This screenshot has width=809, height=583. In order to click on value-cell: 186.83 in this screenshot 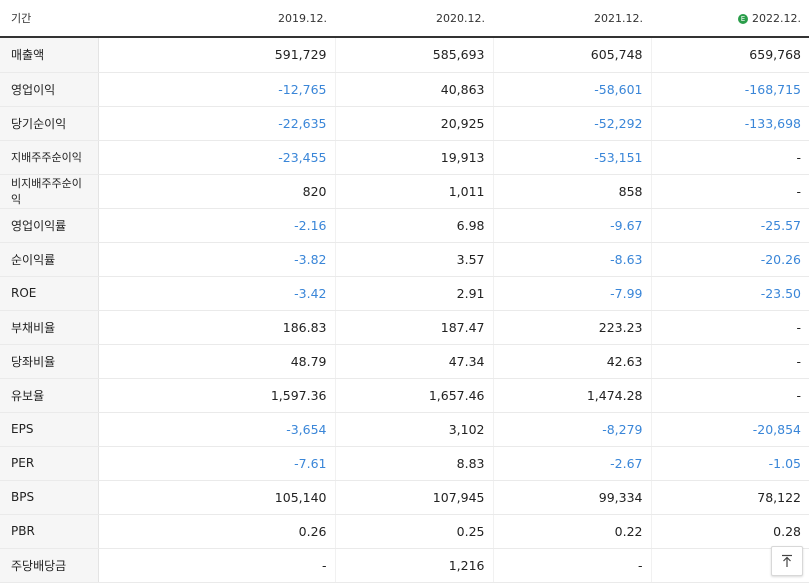, I will do `click(217, 327)`.